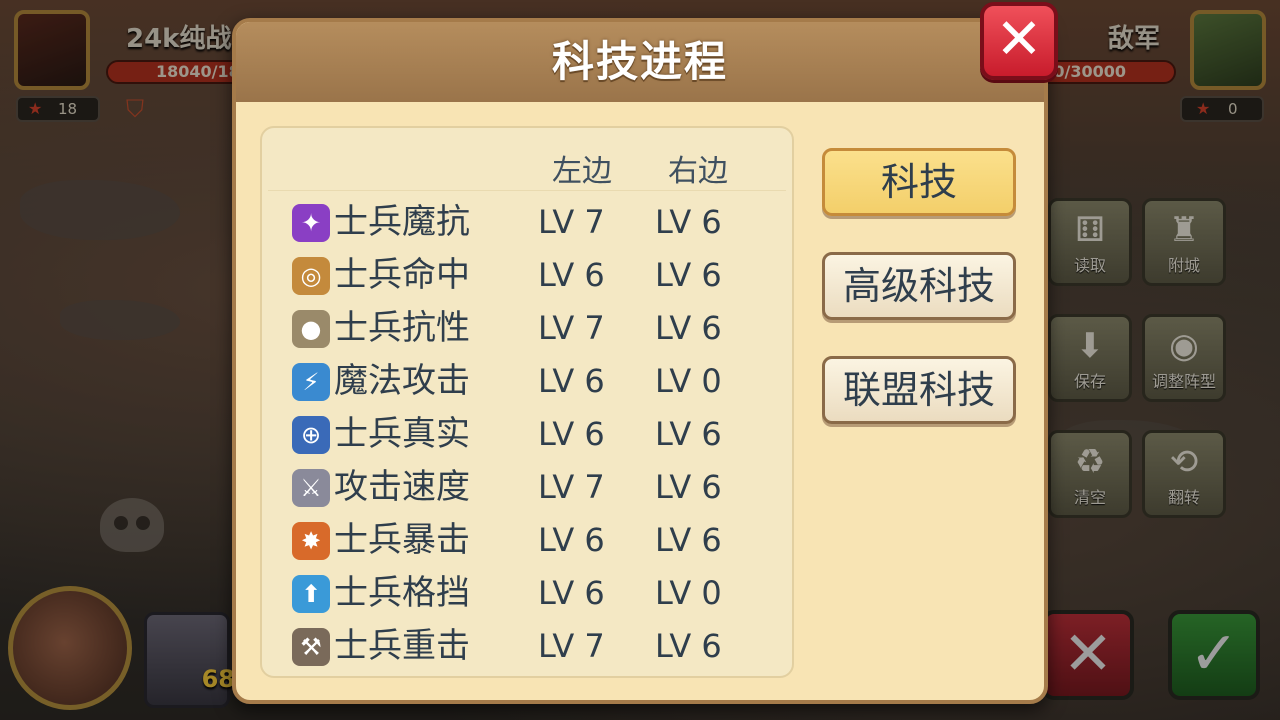 The image size is (1280, 720). What do you see at coordinates (402, 593) in the screenshot?
I see `tech-name: 士兵格挡` at bounding box center [402, 593].